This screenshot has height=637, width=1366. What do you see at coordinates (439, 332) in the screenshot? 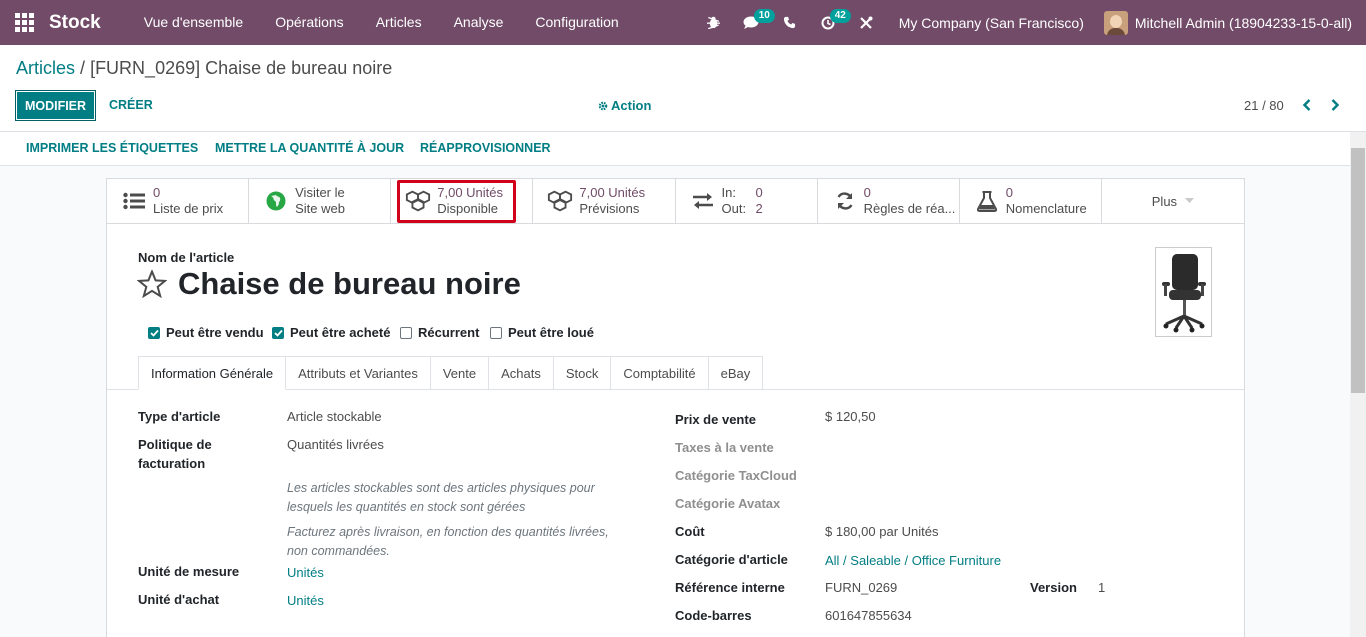
I see `recurring-checkbox: Récurrent` at bounding box center [439, 332].